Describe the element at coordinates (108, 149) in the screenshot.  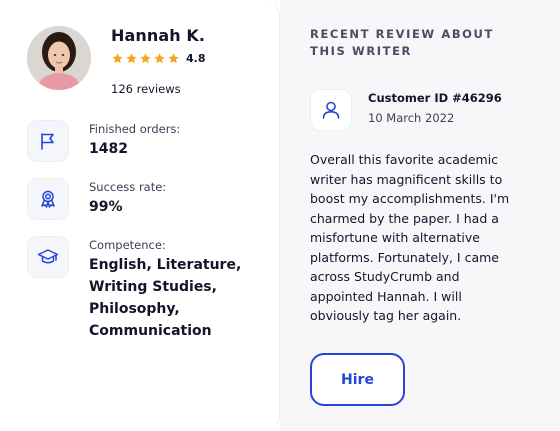
I see `finished-orders-value: 1482` at that location.